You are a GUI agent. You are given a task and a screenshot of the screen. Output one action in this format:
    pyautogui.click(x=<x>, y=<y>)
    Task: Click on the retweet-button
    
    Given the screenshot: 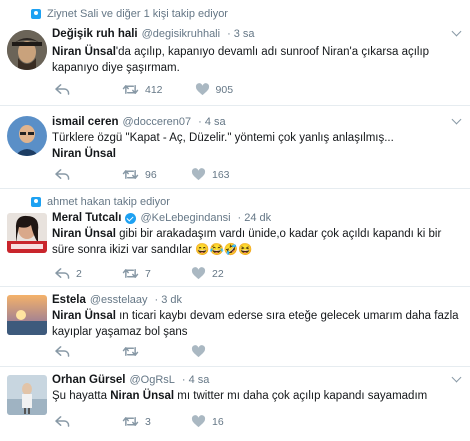 What is the action you would take?
    pyautogui.click(x=140, y=351)
    